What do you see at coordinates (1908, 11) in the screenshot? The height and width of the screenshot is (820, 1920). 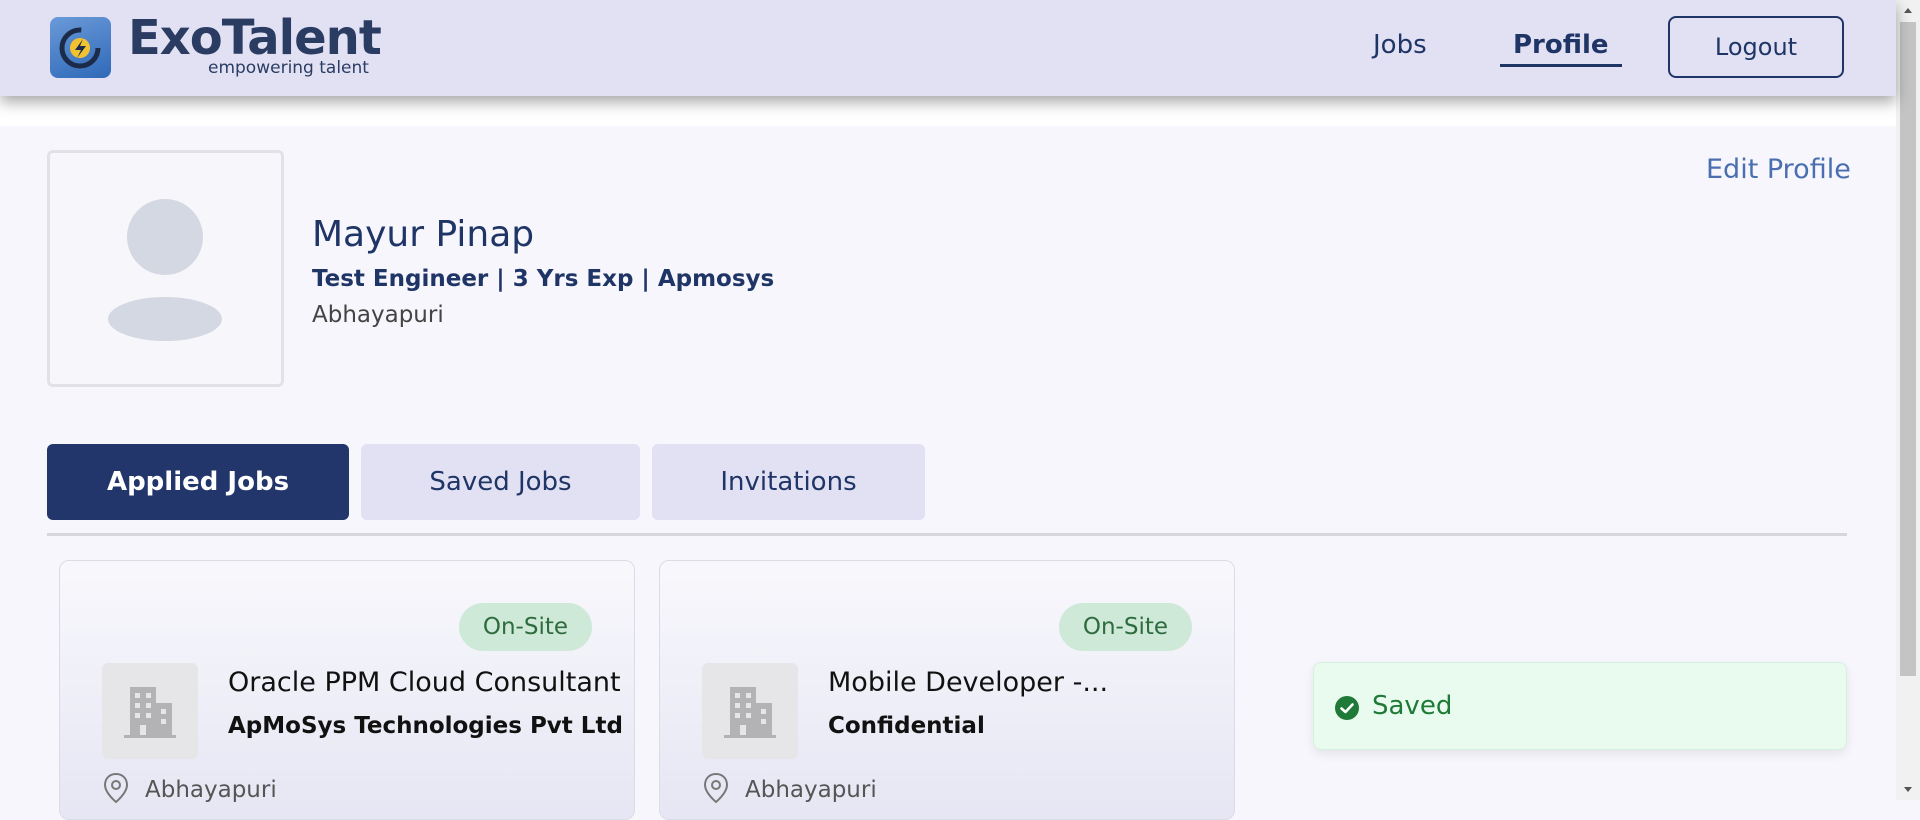 I see `scroll-up-icon` at bounding box center [1908, 11].